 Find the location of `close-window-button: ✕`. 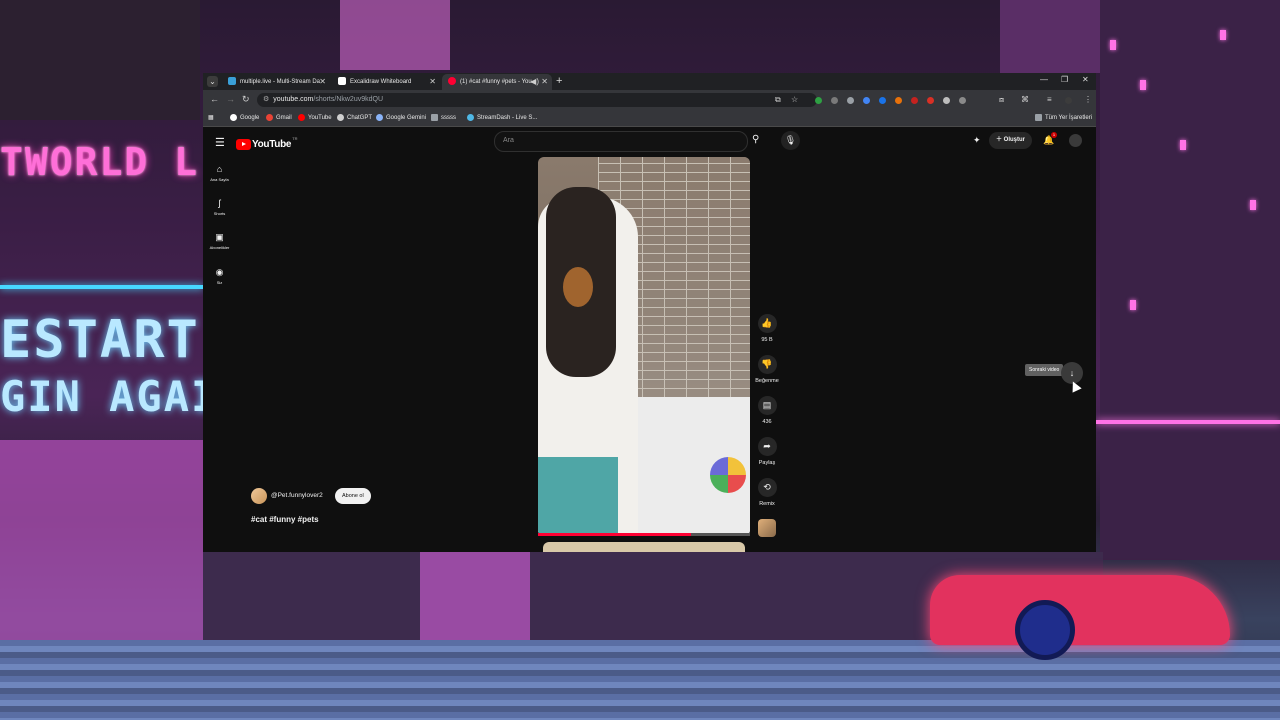

close-window-button: ✕ is located at coordinates (1085, 79).